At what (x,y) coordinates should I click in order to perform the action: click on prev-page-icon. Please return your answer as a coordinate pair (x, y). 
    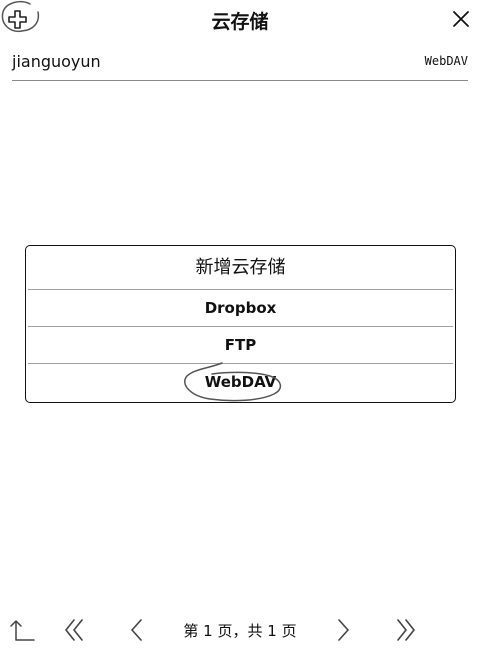
    Looking at the image, I should click on (136, 630).